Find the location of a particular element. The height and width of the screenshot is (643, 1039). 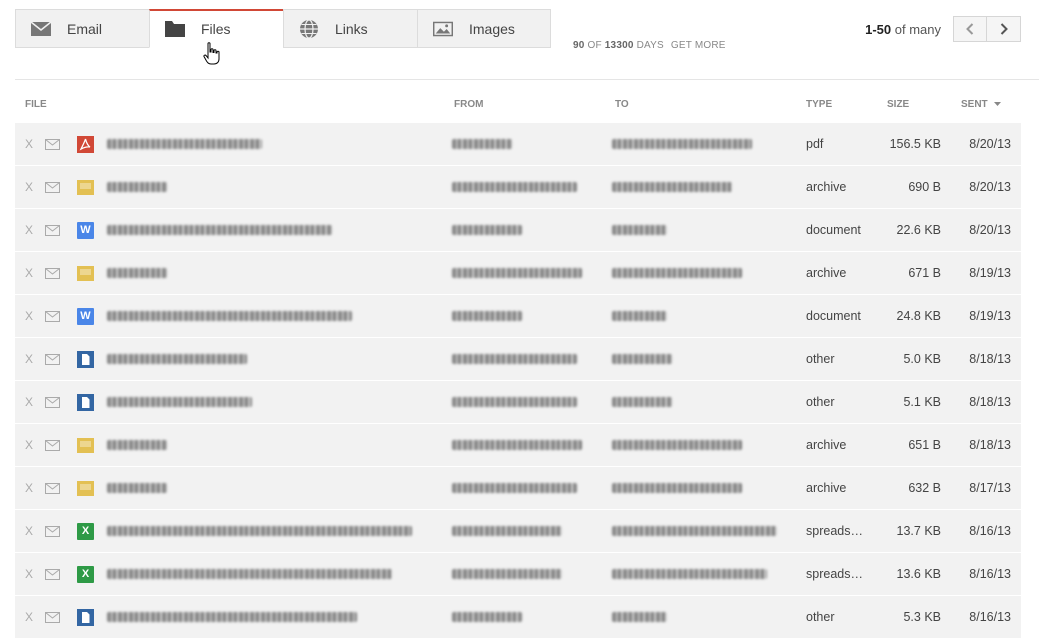

table-row: Xarchive 671 B 8/19/13 is located at coordinates (518, 273).